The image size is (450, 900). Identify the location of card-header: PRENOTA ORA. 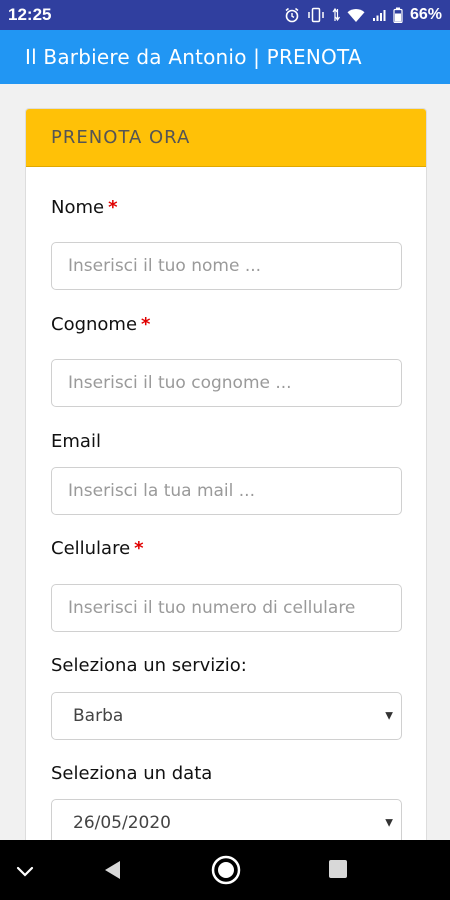
(226, 138).